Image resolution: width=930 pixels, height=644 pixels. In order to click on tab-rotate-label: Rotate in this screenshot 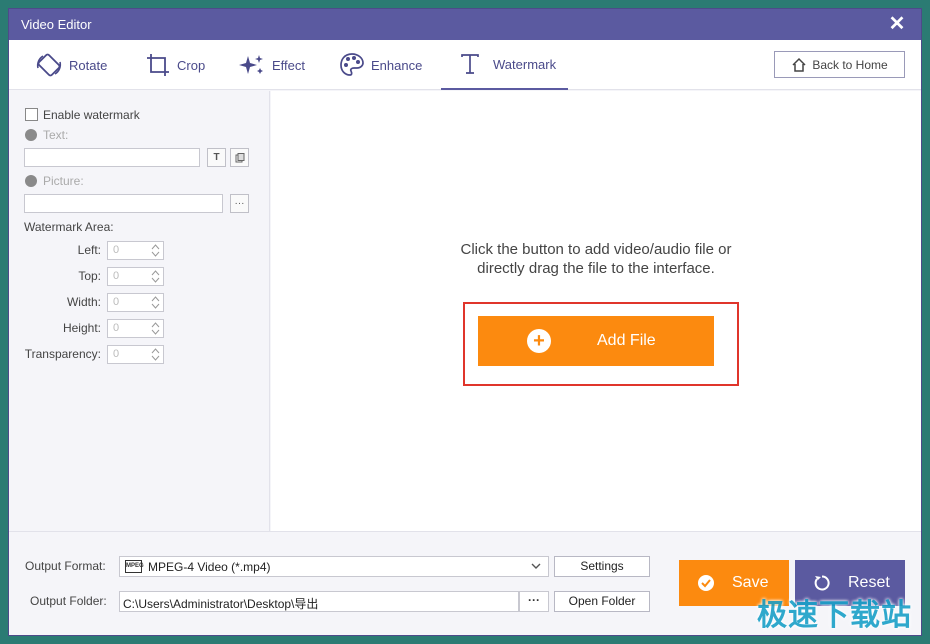, I will do `click(88, 65)`.